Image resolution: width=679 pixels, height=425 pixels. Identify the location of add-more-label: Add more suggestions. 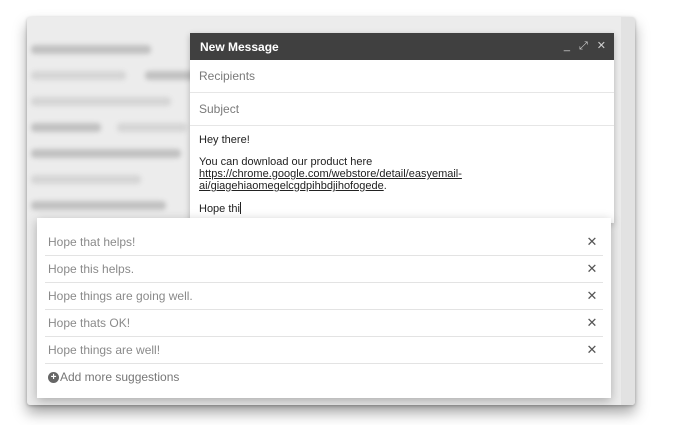
(120, 377).